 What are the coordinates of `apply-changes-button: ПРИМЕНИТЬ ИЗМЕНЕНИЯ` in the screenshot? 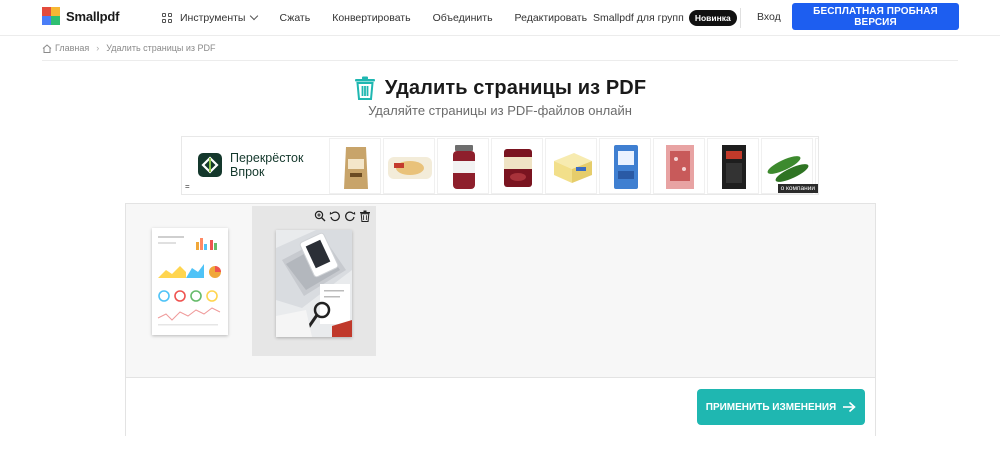 It's located at (781, 407).